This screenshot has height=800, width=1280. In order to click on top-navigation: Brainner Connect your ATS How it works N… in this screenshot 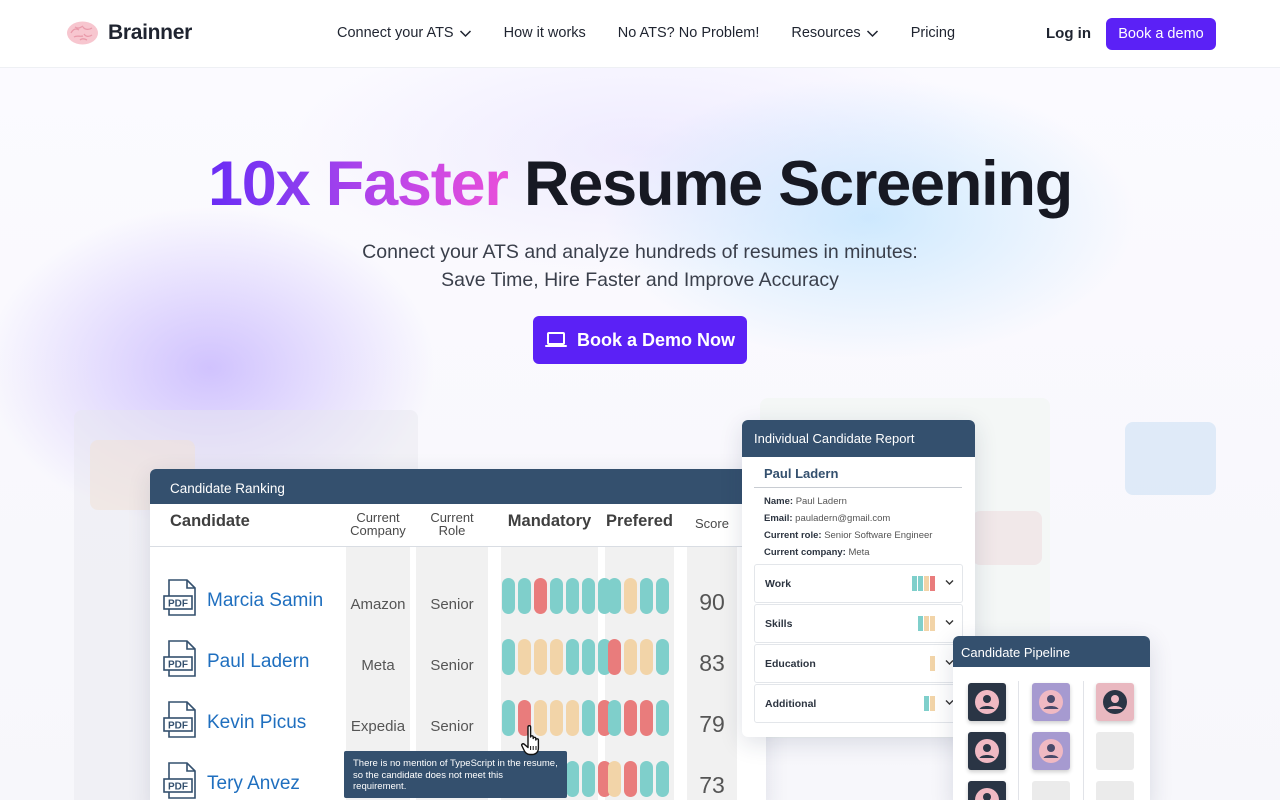, I will do `click(640, 34)`.